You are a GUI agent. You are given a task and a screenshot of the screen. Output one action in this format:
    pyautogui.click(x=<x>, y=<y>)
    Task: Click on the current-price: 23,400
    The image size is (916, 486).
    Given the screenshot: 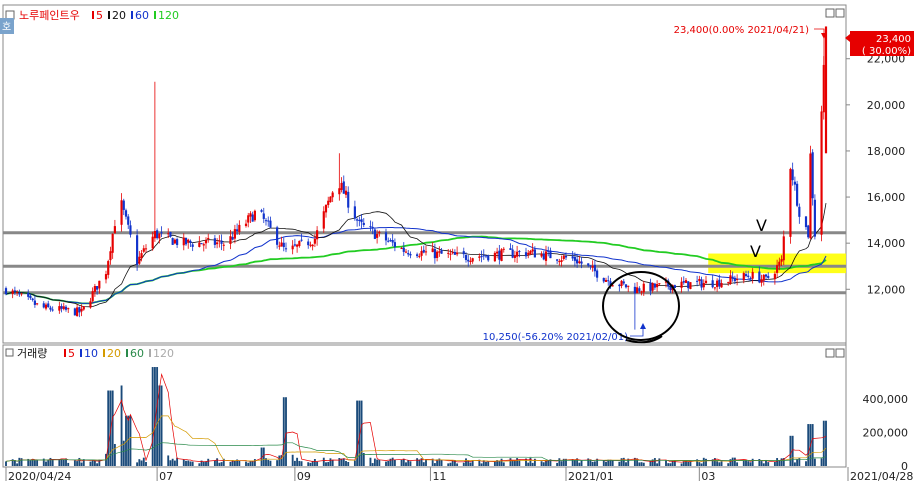 What is the action you would take?
    pyautogui.click(x=893, y=39)
    